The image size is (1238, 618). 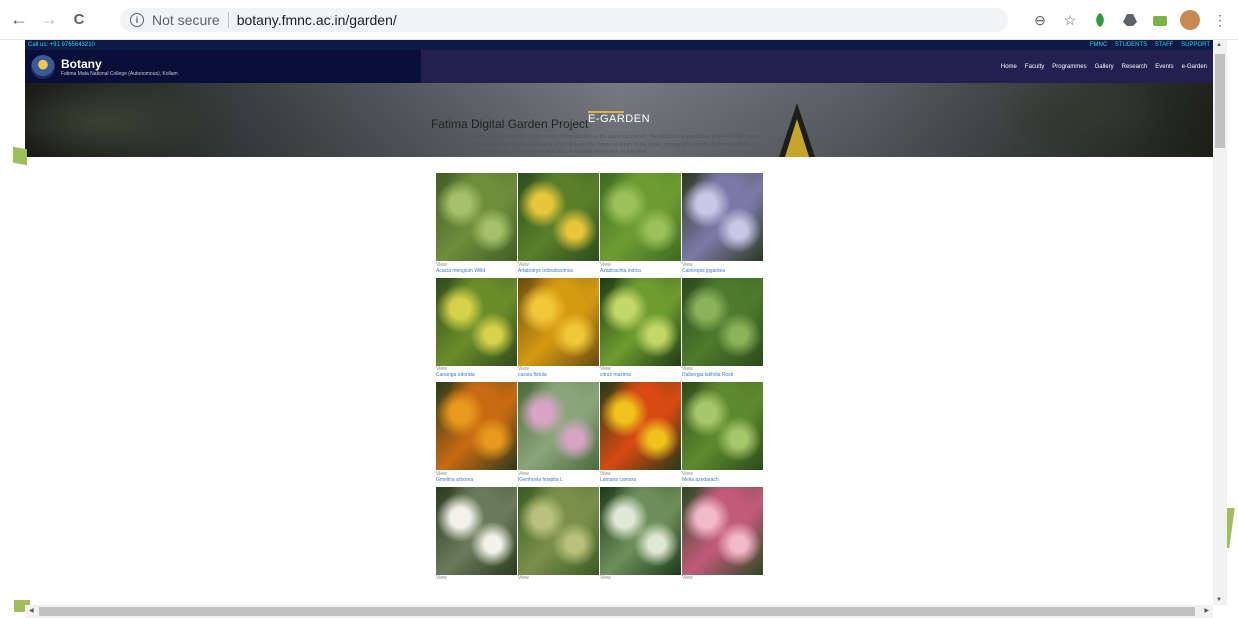 I want to click on bookmark-star-icon: ☆, so click(x=1070, y=20).